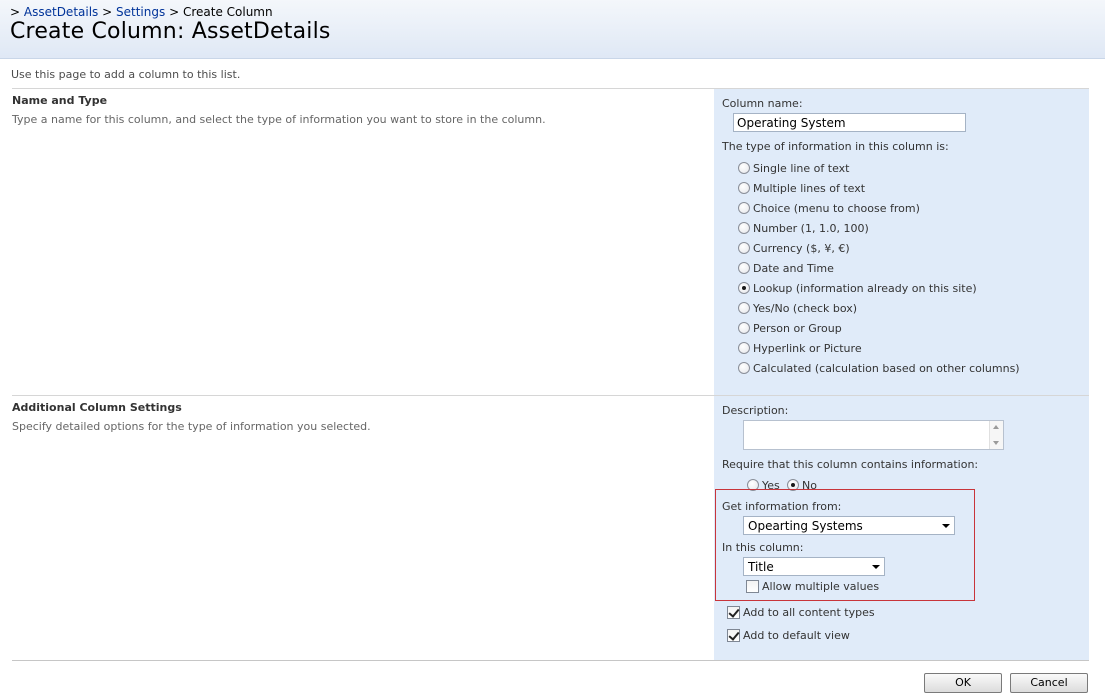 The image size is (1105, 700). I want to click on column-type-label: Multiple lines of text, so click(809, 188).